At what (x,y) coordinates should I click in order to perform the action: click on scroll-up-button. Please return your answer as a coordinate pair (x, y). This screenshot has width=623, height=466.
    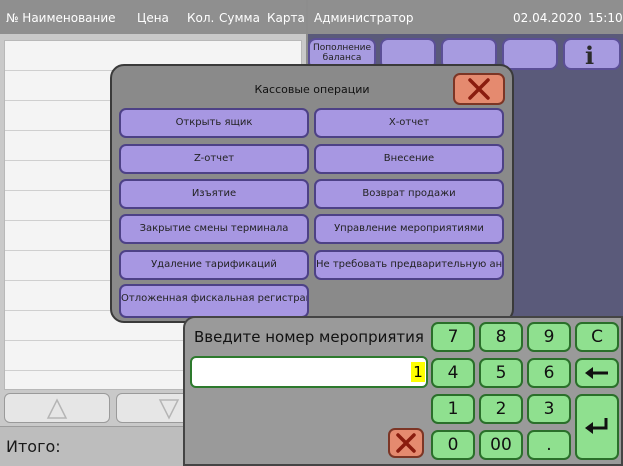
    Looking at the image, I should click on (57, 408).